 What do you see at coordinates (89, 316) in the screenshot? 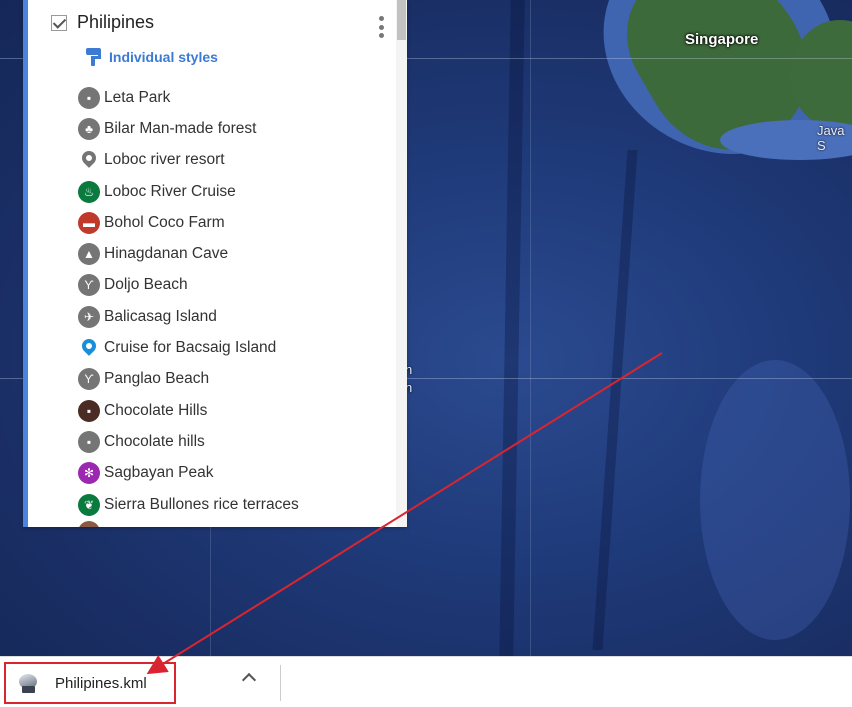
I see `snorkel-icon: ✈` at bounding box center [89, 316].